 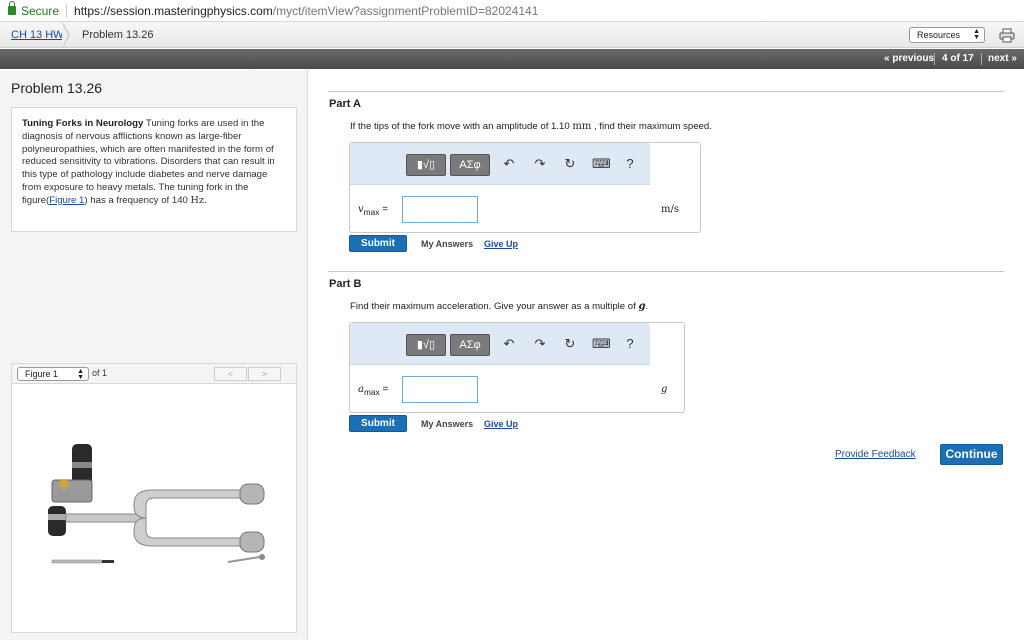 What do you see at coordinates (440, 389) in the screenshot?
I see `part-b-answer-input` at bounding box center [440, 389].